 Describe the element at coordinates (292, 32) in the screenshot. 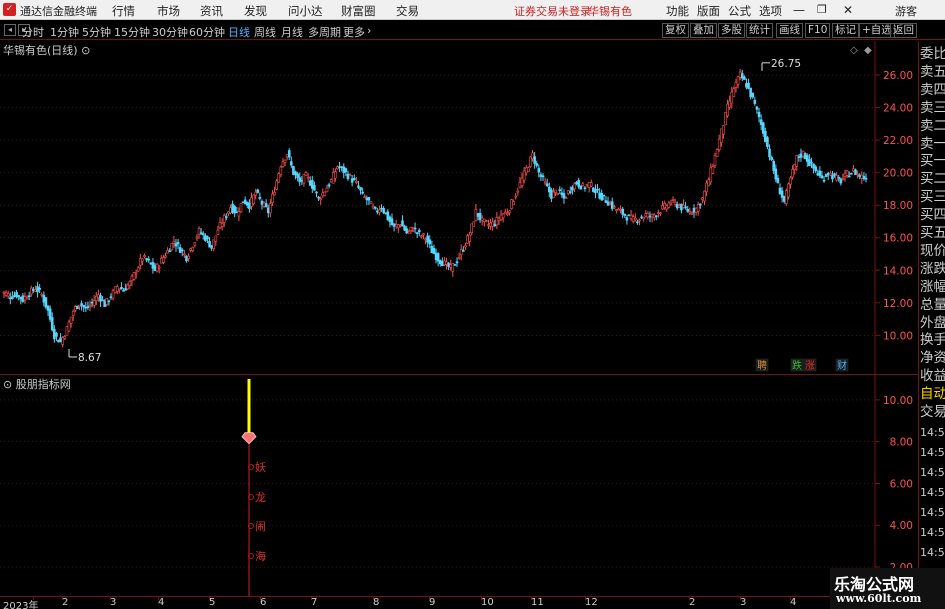

I see `period-monthly: 月线` at that location.